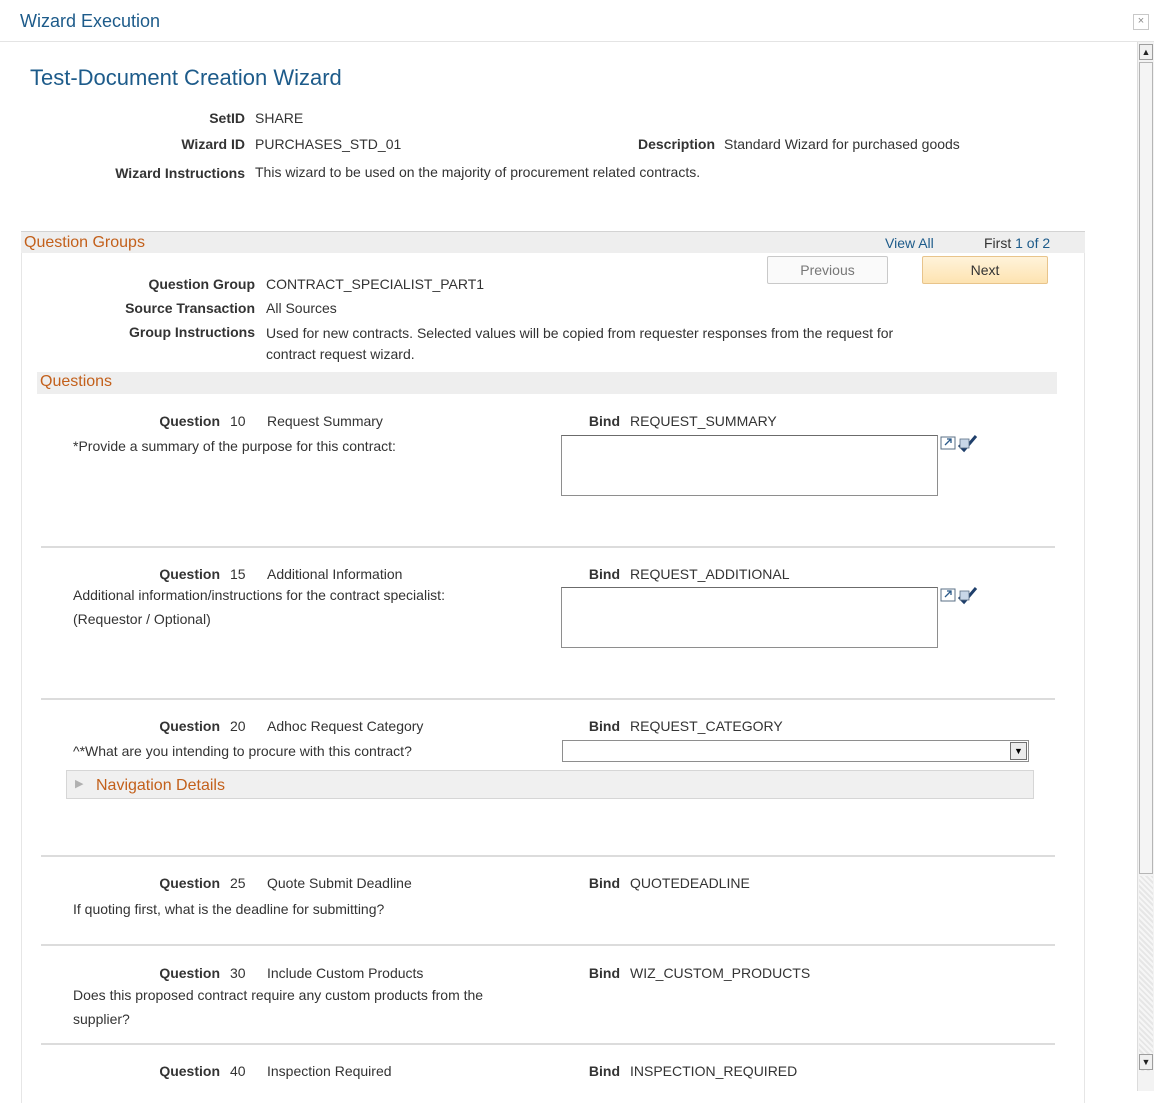  I want to click on source-transaction-value: All Sources, so click(301, 308).